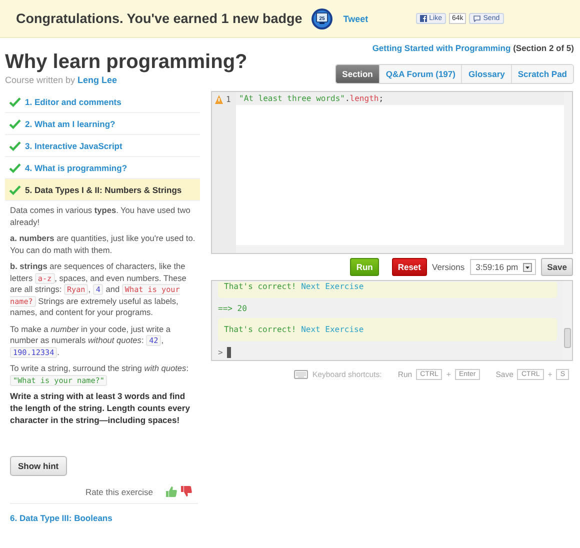 The height and width of the screenshot is (548, 580). Describe the element at coordinates (101, 216) in the screenshot. I see `paragraph: Data comes in various types. You have used two already!` at that location.